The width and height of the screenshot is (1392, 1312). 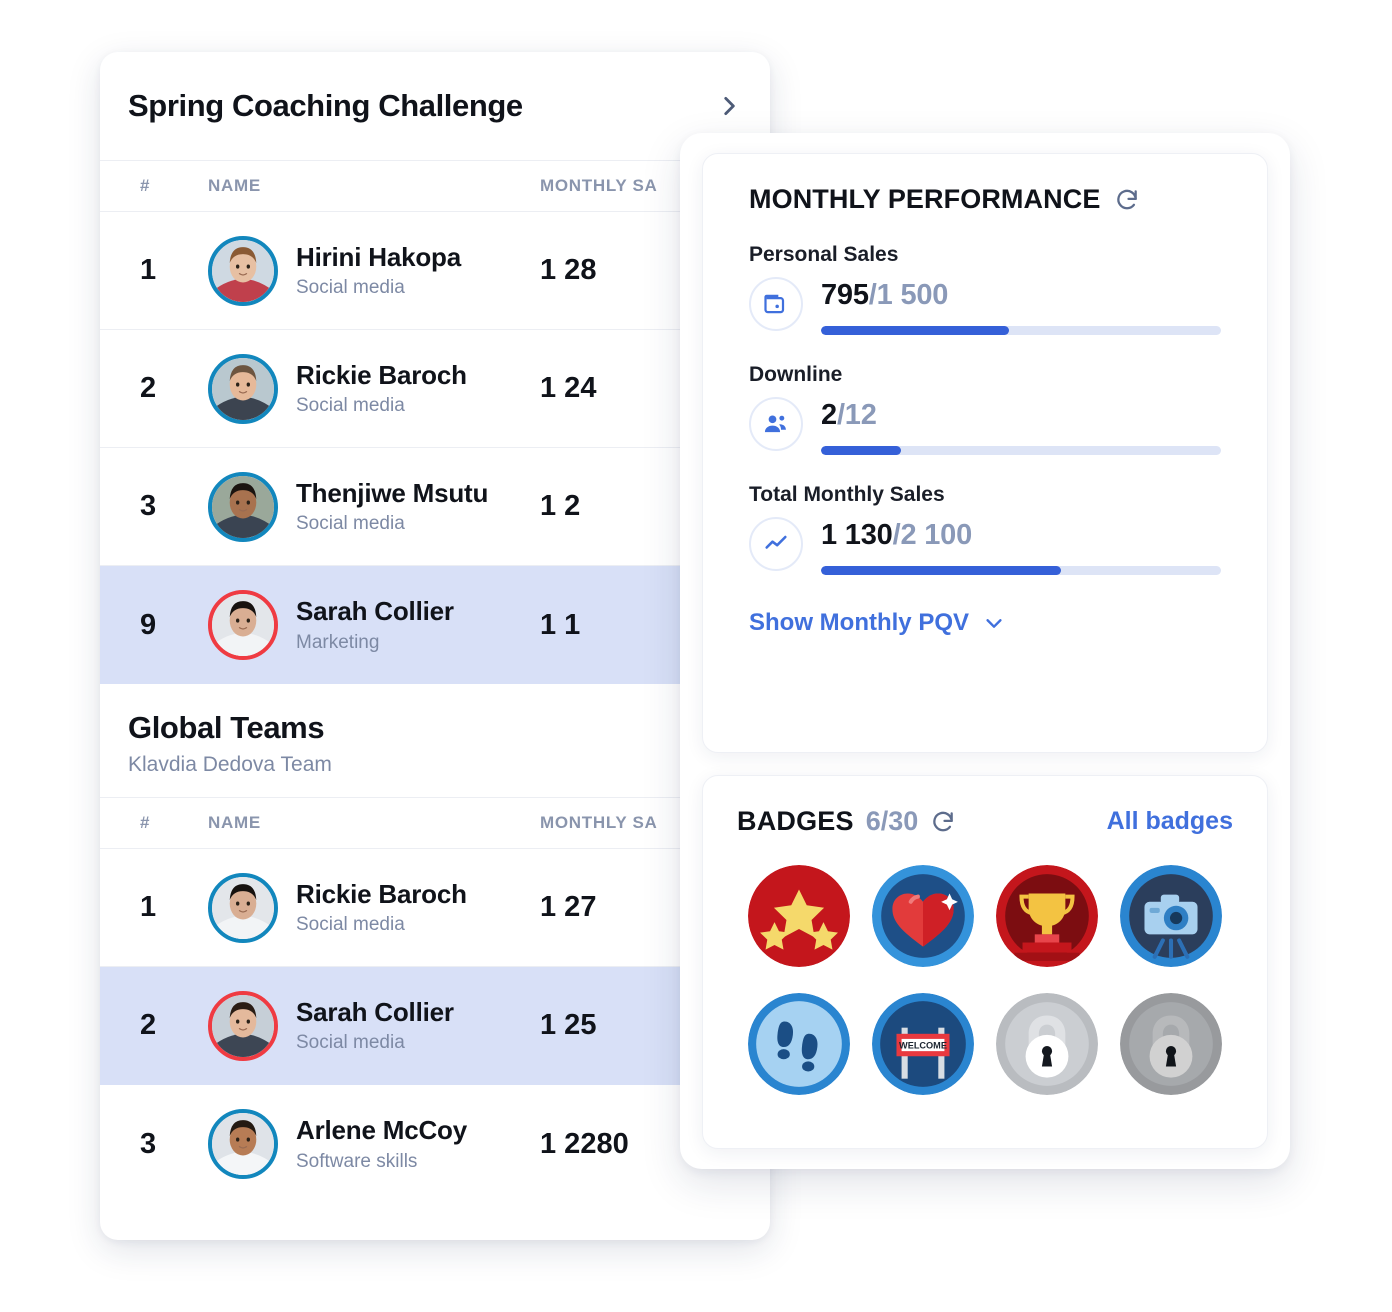 What do you see at coordinates (857, 535) in the screenshot?
I see `metric-current: 1 130` at bounding box center [857, 535].